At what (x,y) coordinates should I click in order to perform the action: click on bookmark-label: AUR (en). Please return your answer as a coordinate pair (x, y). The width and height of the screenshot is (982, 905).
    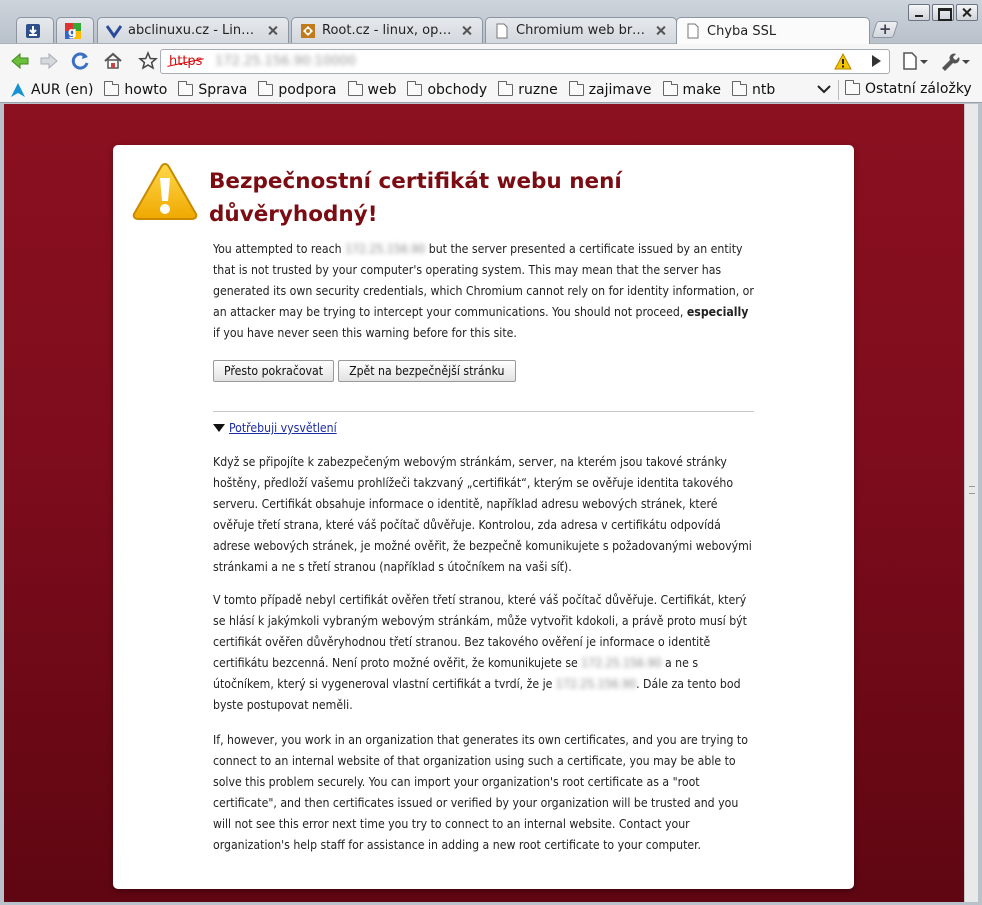
    Looking at the image, I should click on (62, 89).